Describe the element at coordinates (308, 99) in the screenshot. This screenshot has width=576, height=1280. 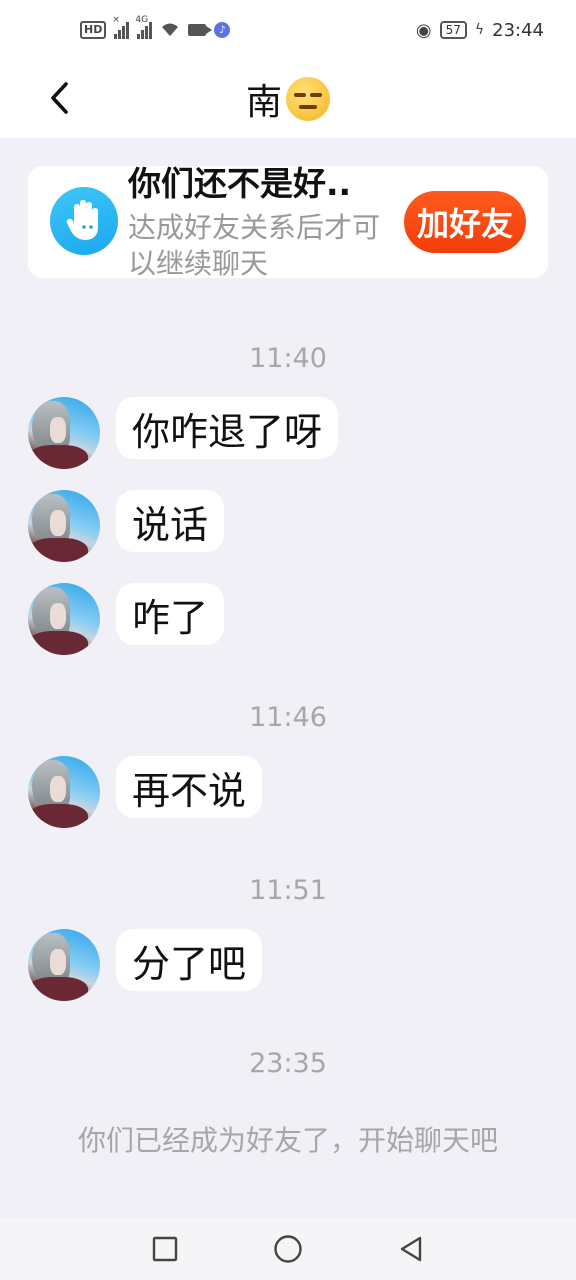
I see `expressionless-face-icon` at that location.